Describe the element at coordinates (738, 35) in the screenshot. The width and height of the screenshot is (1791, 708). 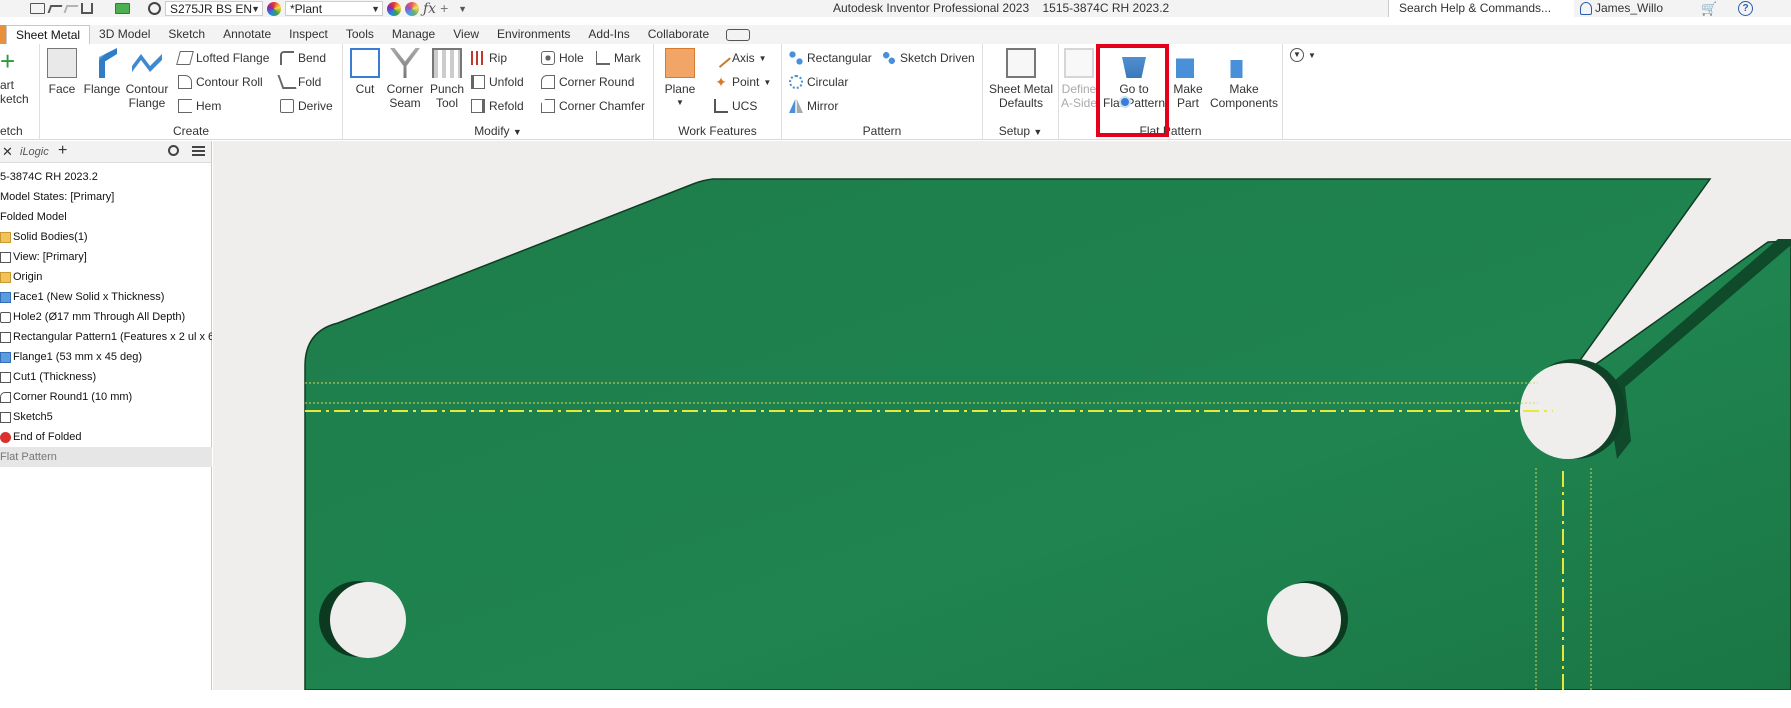
I see `ribbon-display-toggle` at that location.